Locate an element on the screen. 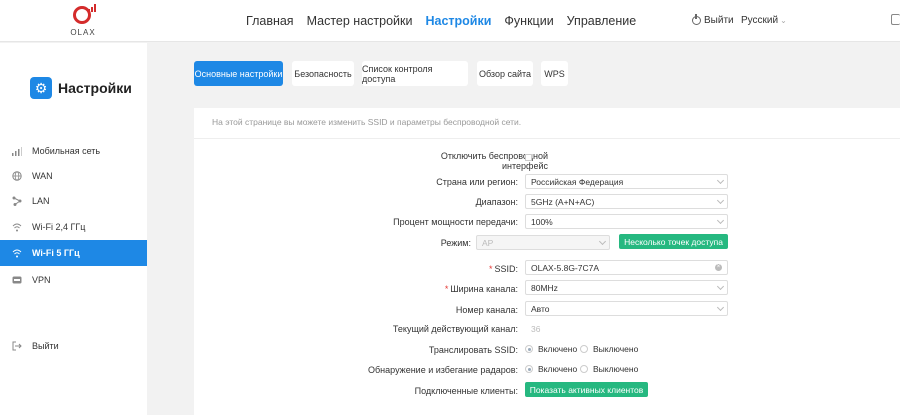 The width and height of the screenshot is (900, 415). logo-signal-icon is located at coordinates (92, 8).